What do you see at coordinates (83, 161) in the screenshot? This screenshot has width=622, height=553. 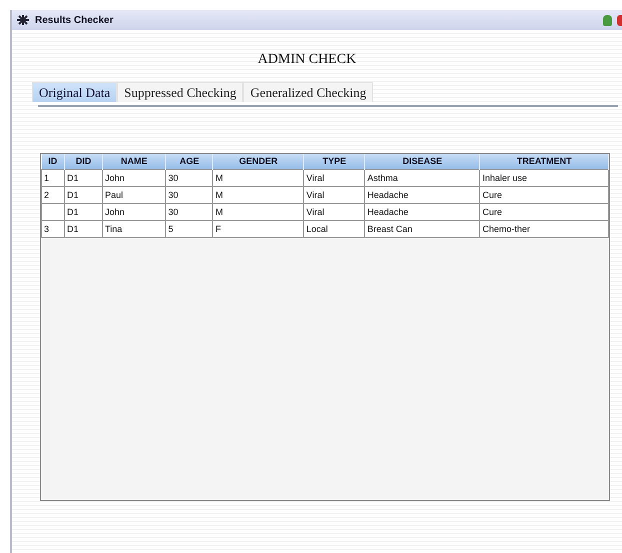 I see `column-header: DID` at bounding box center [83, 161].